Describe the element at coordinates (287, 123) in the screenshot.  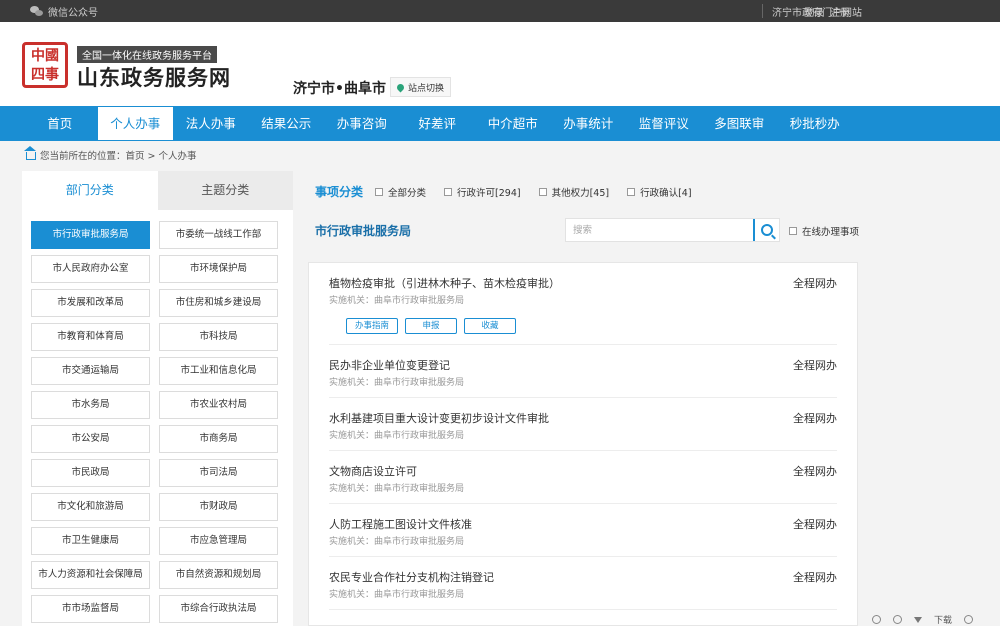
I see `nav-results: 结果公示` at that location.